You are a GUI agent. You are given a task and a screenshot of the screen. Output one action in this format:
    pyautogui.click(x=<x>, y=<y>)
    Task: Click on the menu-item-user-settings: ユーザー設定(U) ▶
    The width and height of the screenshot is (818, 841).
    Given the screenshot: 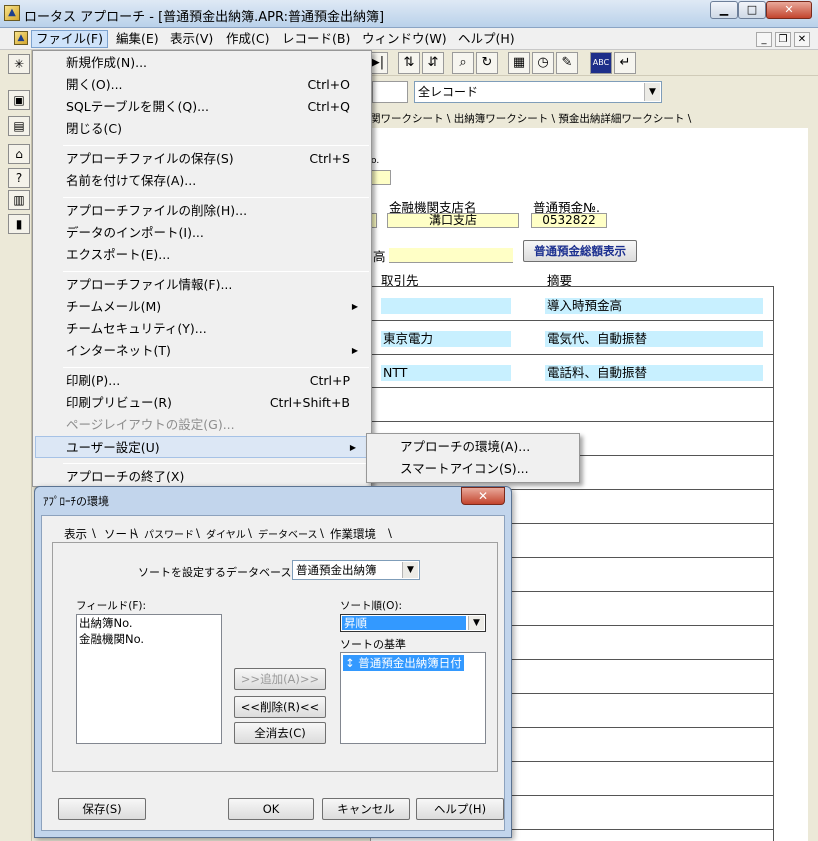 What is the action you would take?
    pyautogui.click(x=202, y=447)
    